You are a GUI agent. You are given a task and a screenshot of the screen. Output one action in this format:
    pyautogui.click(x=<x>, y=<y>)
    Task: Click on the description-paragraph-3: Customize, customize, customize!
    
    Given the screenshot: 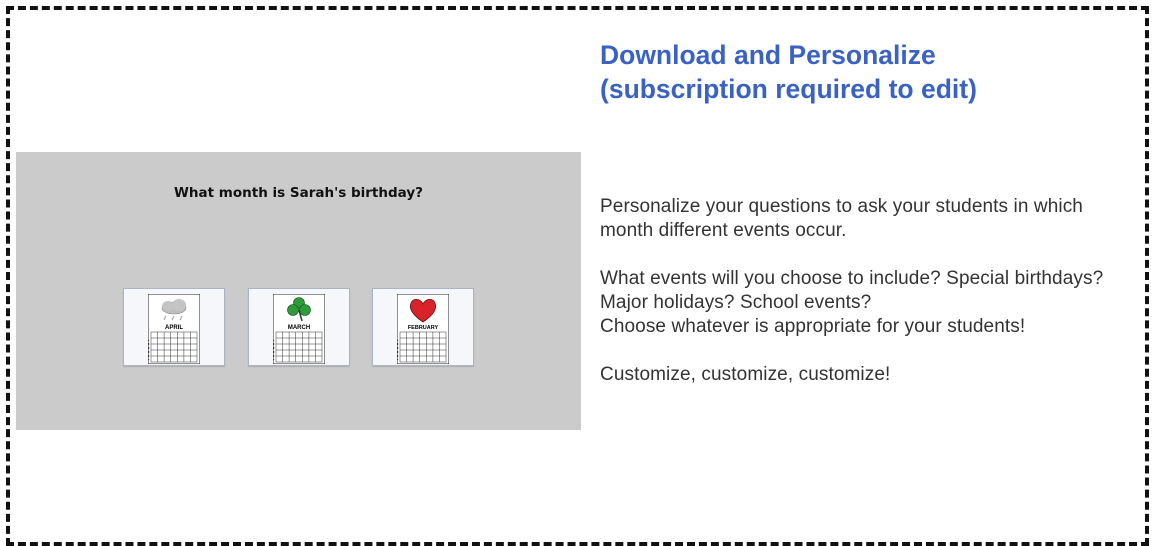 What is the action you would take?
    pyautogui.click(x=745, y=374)
    